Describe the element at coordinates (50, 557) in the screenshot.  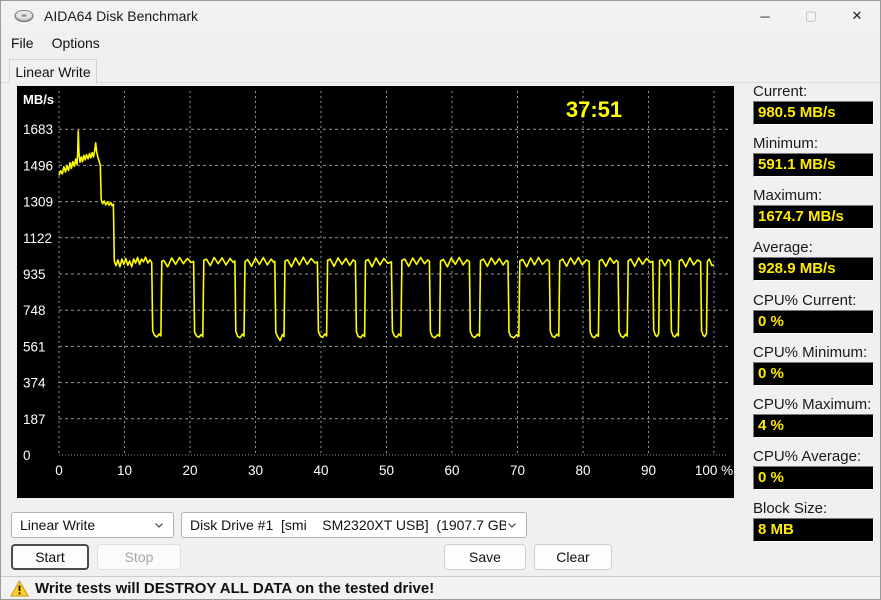
I see `start-button: Start` at that location.